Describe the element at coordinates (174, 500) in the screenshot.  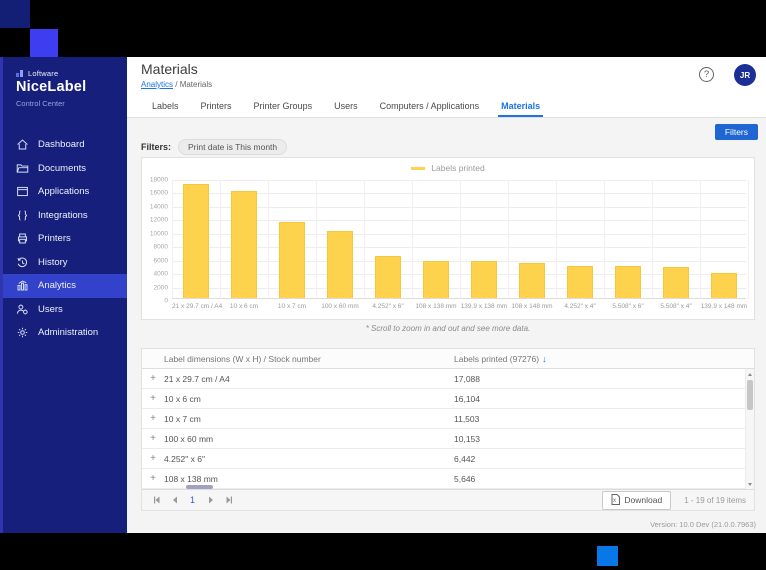
I see `prev-page-button` at that location.